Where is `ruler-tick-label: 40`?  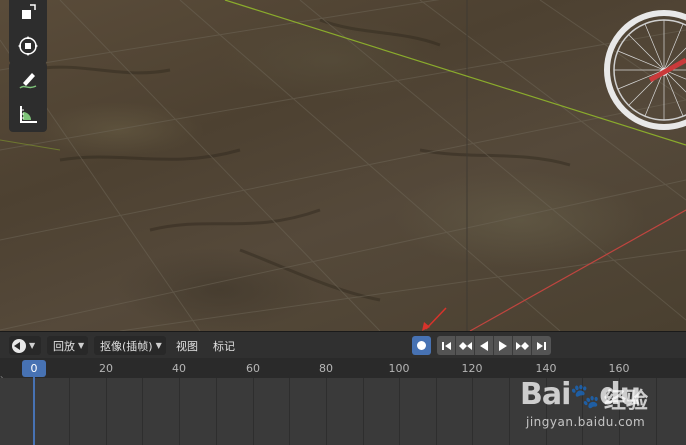
ruler-tick-label: 40 is located at coordinates (179, 368).